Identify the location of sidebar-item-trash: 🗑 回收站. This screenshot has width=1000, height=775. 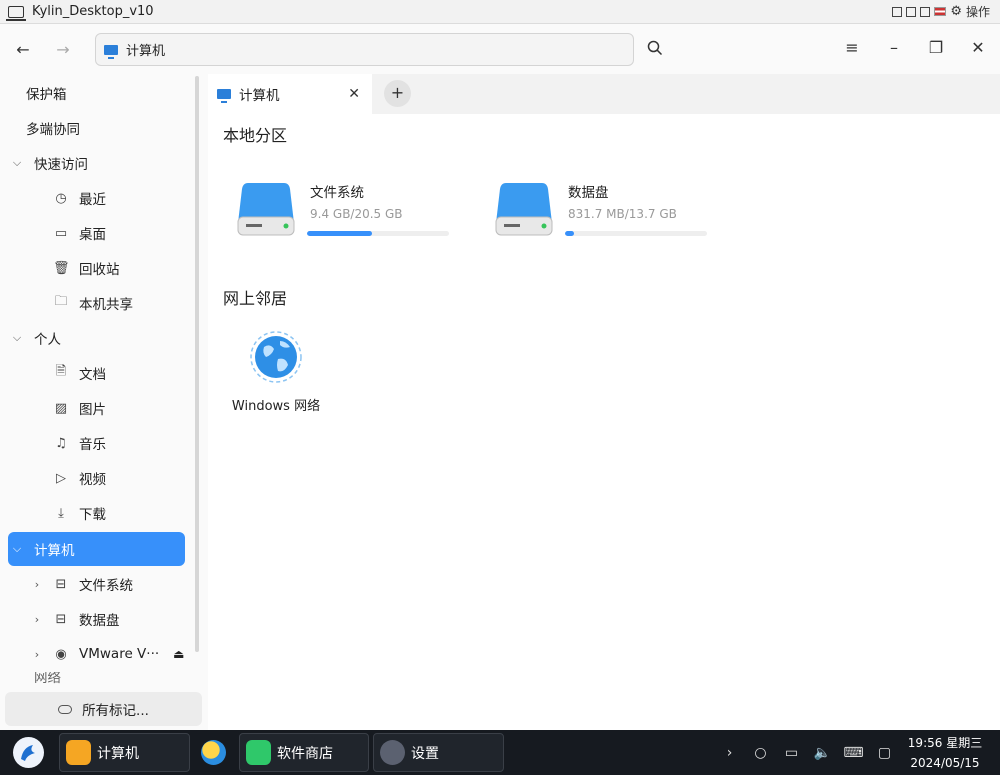
(86, 268).